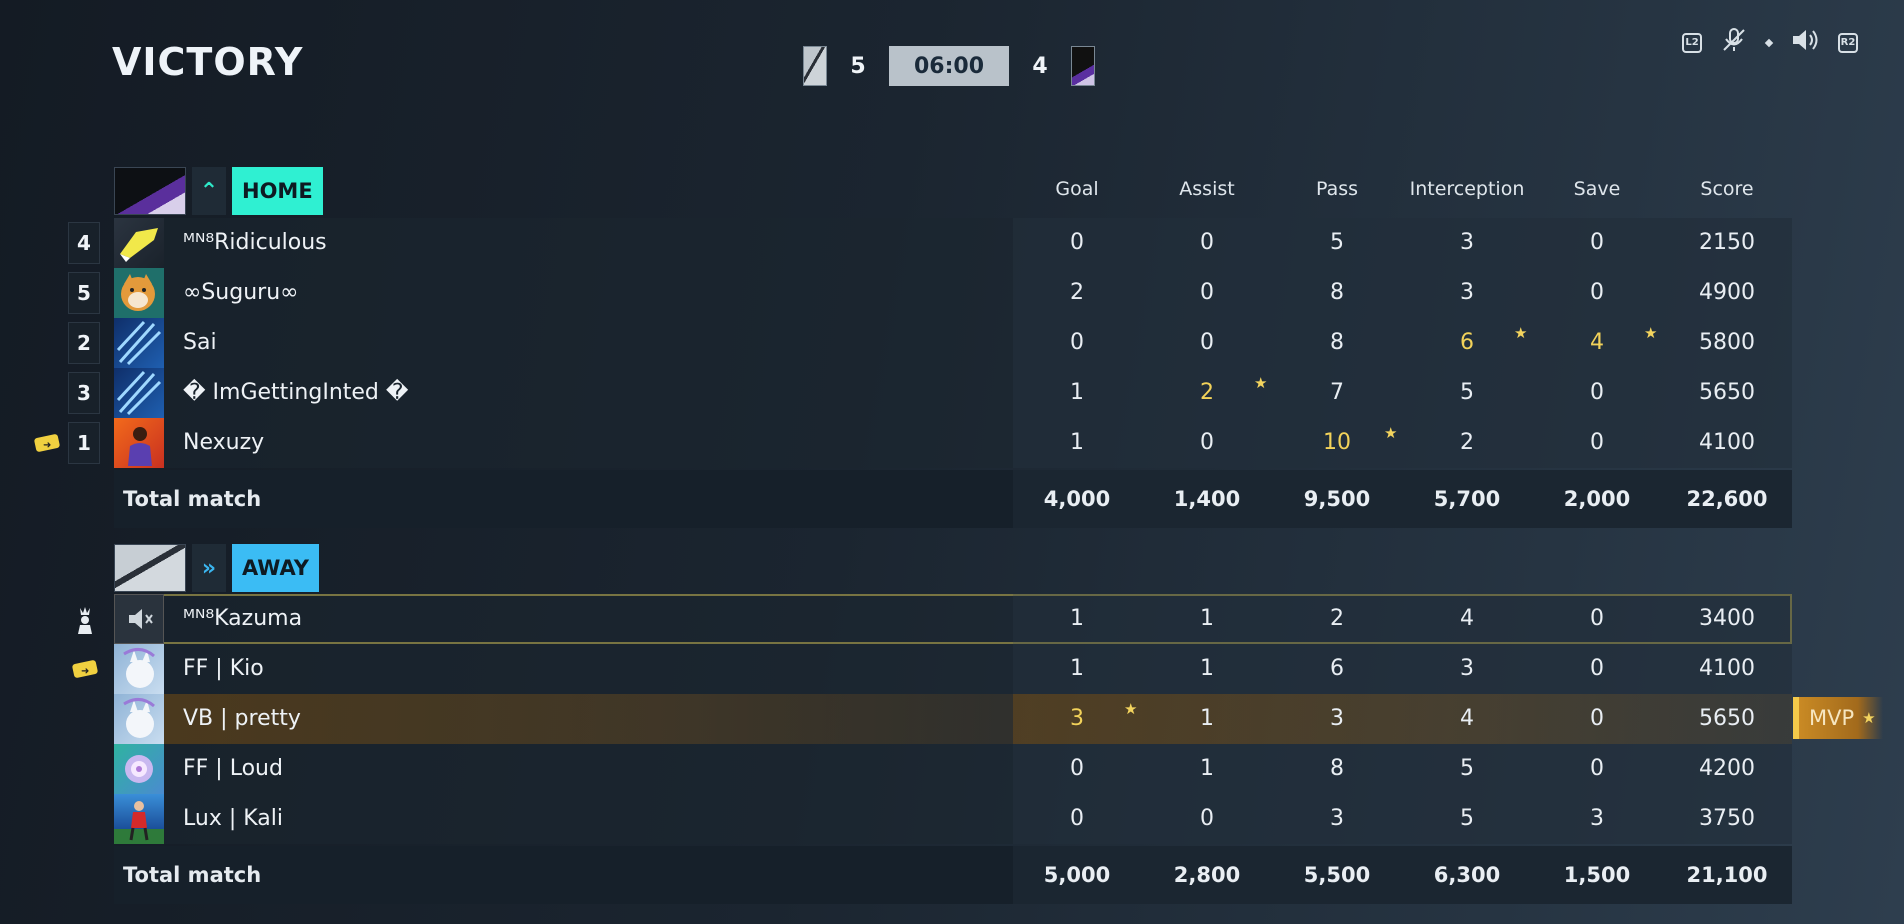  Describe the element at coordinates (150, 568) in the screenshot. I see `away-team-flag-icon` at that location.